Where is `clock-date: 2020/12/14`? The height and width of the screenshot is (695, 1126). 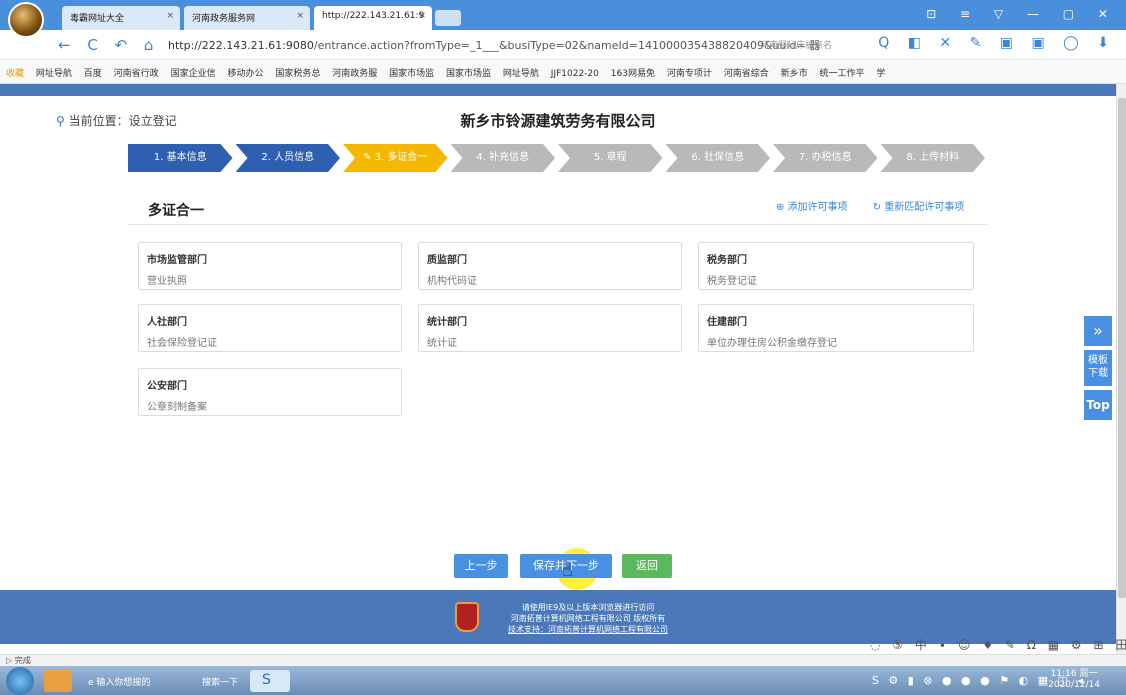
clock-date: 2020/12/14 is located at coordinates (1074, 685).